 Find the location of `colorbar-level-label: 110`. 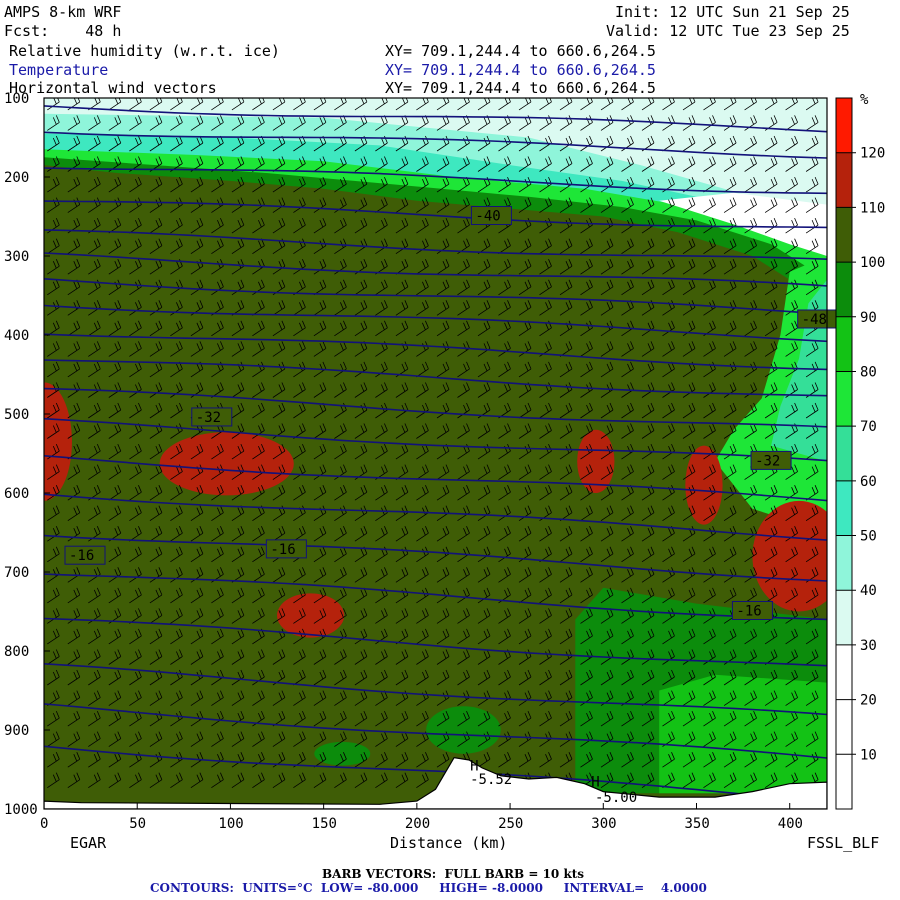

colorbar-level-label: 110 is located at coordinates (872, 208).